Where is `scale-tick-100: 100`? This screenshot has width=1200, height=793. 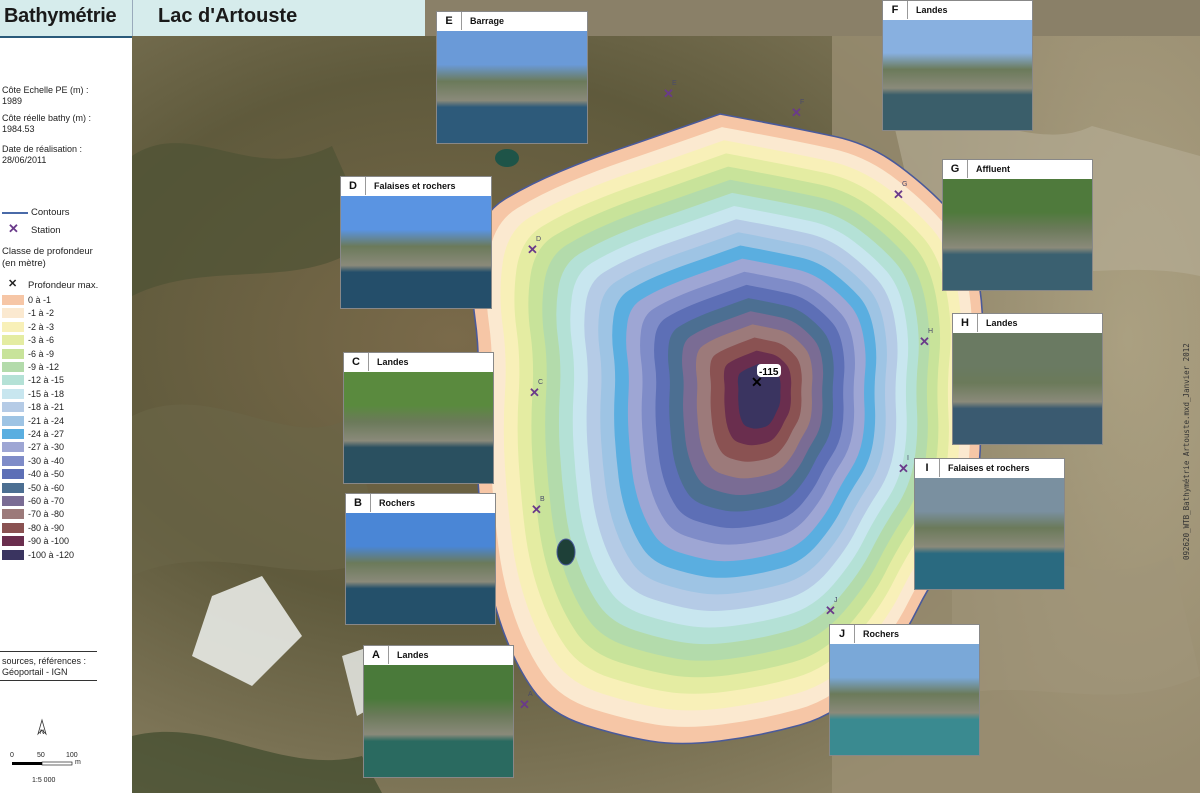
scale-tick-100: 100 is located at coordinates (72, 755).